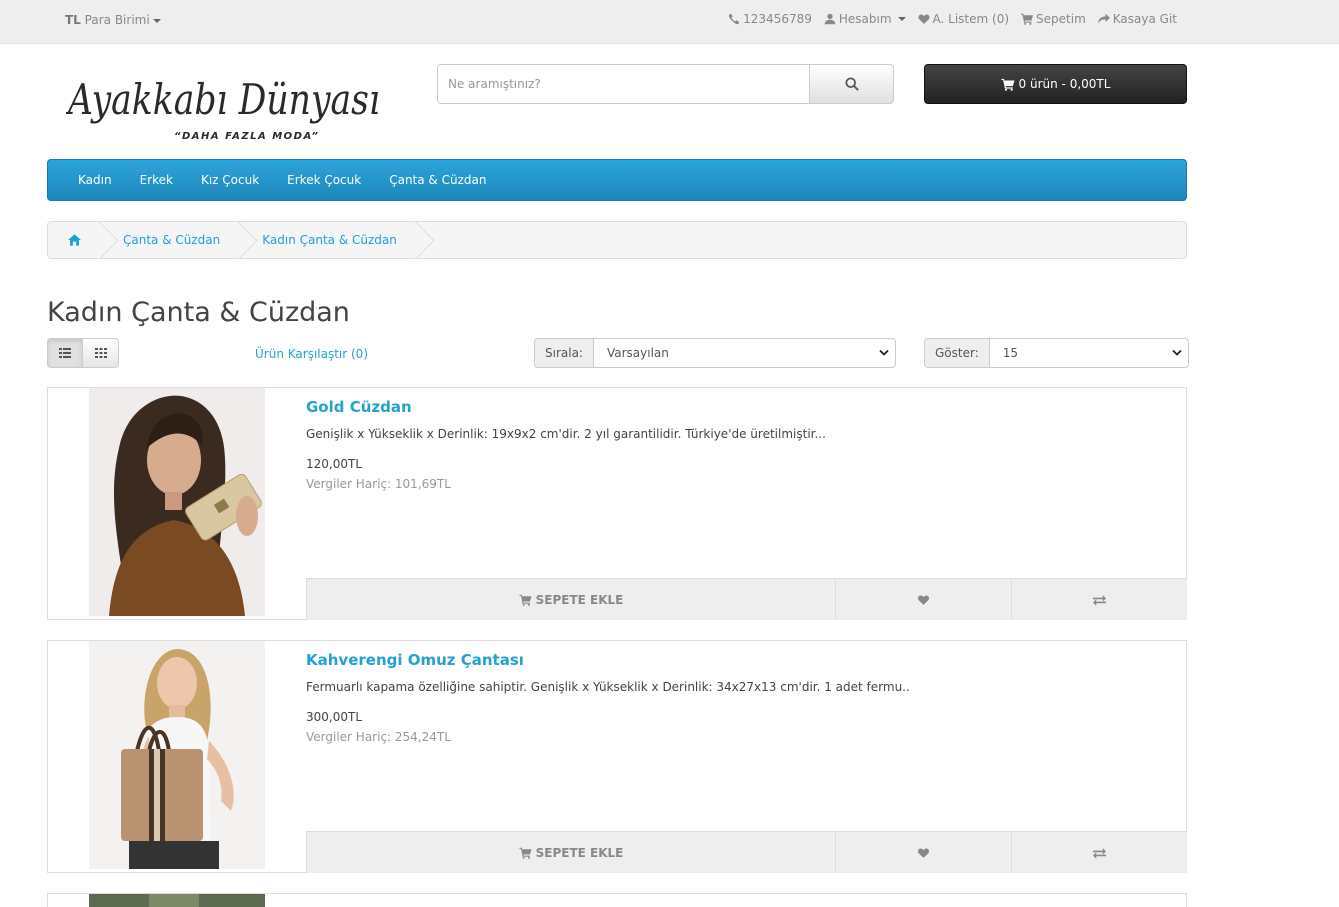 Image resolution: width=1339 pixels, height=907 pixels. I want to click on product-name: Gold Cüzdan, so click(359, 407).